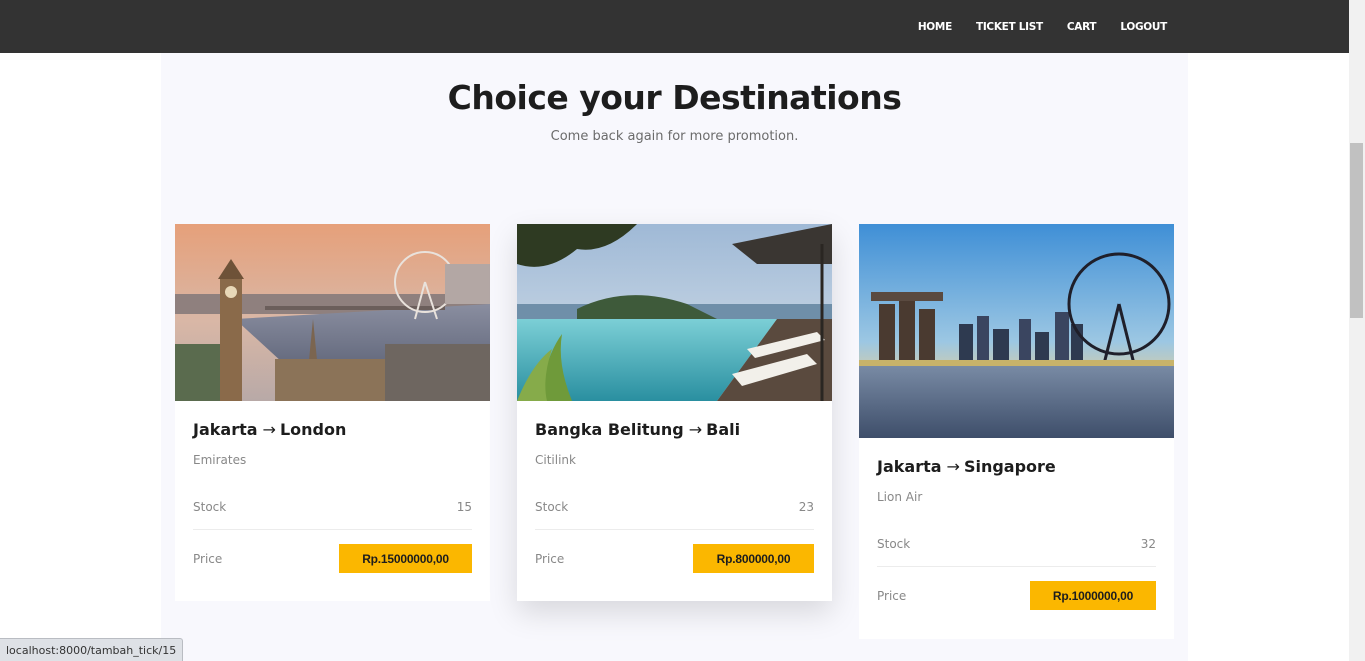 Image resolution: width=1365 pixels, height=661 pixels. What do you see at coordinates (674, 312) in the screenshot?
I see `bali-pool-image` at bounding box center [674, 312].